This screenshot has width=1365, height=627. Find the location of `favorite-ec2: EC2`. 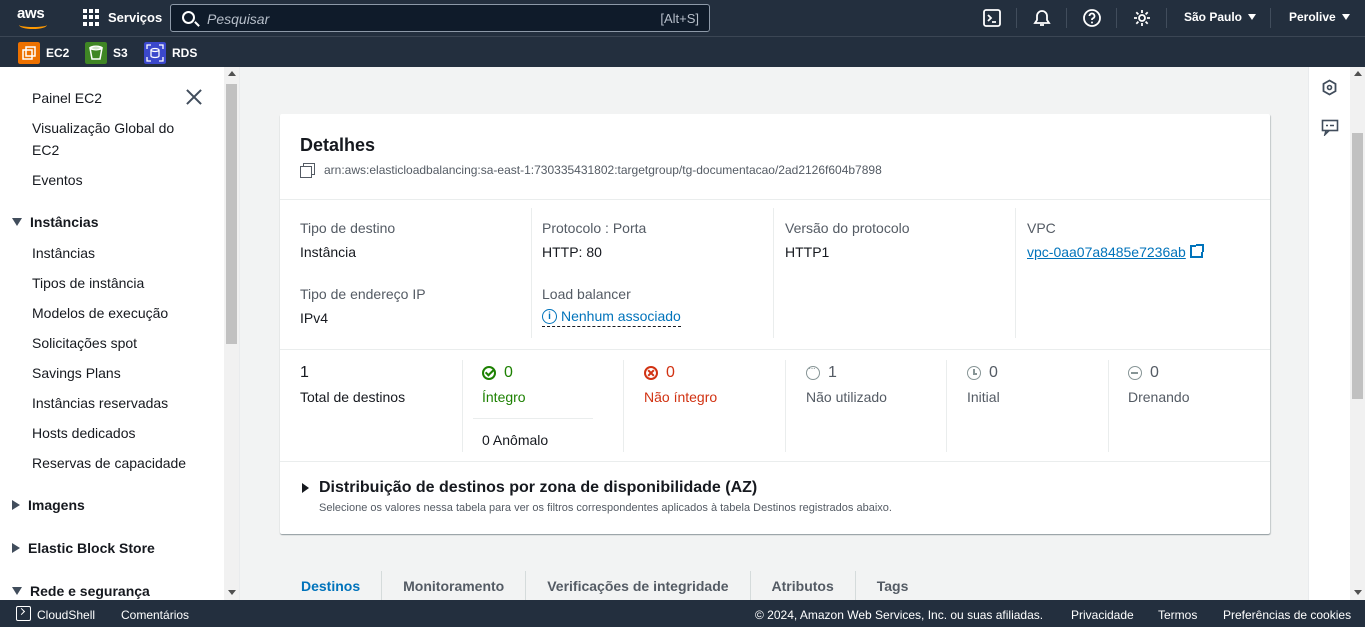

favorite-ec2: EC2 is located at coordinates (43, 53).